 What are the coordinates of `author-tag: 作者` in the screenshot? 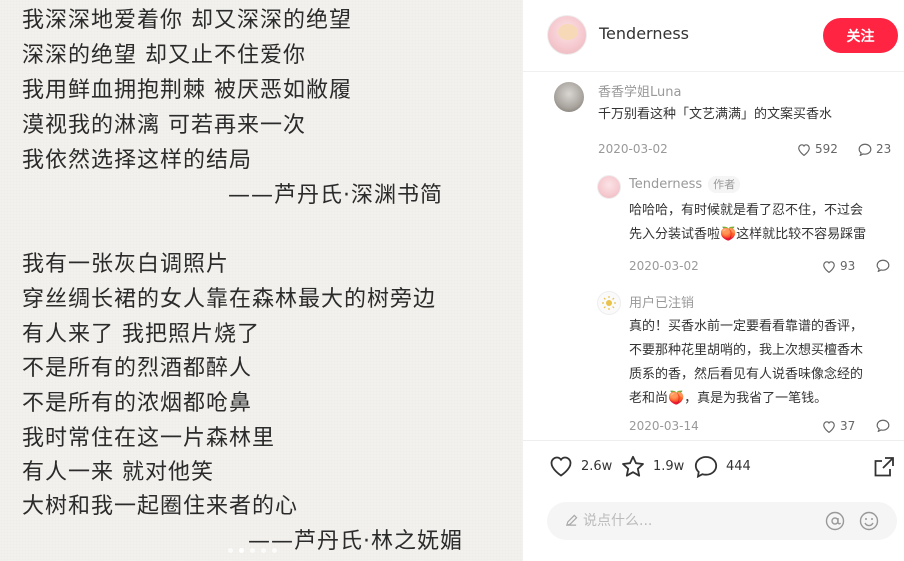 It's located at (724, 184).